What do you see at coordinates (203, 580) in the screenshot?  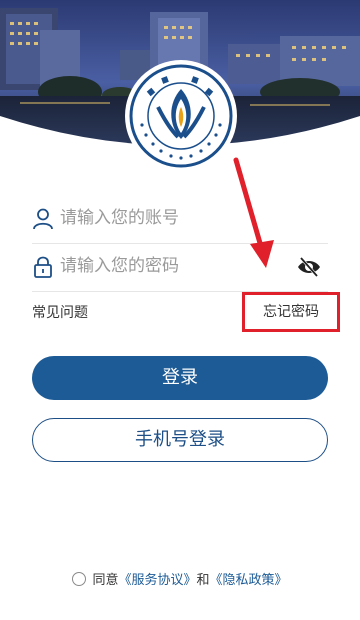 I see `agree-and: 和` at bounding box center [203, 580].